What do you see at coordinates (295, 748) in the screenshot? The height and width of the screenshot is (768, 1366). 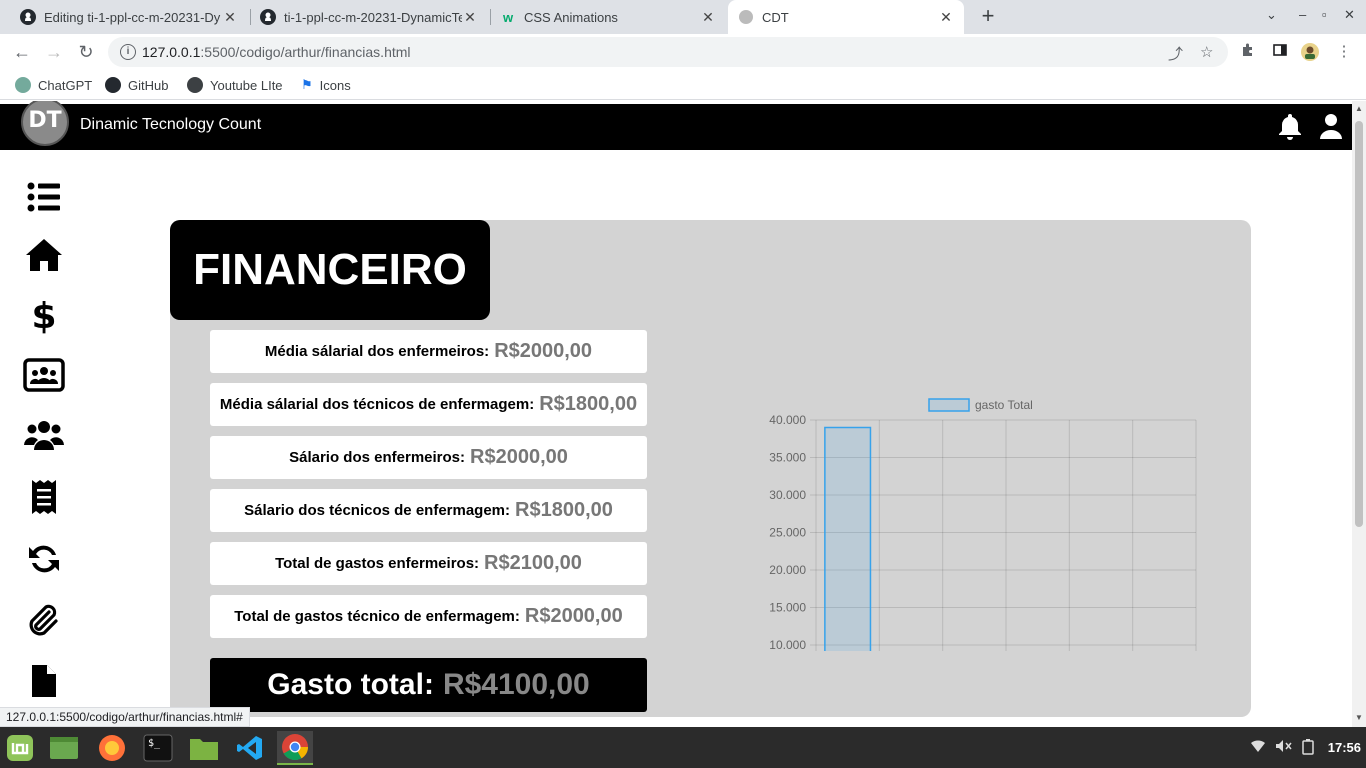 I see `chrome-icon` at bounding box center [295, 748].